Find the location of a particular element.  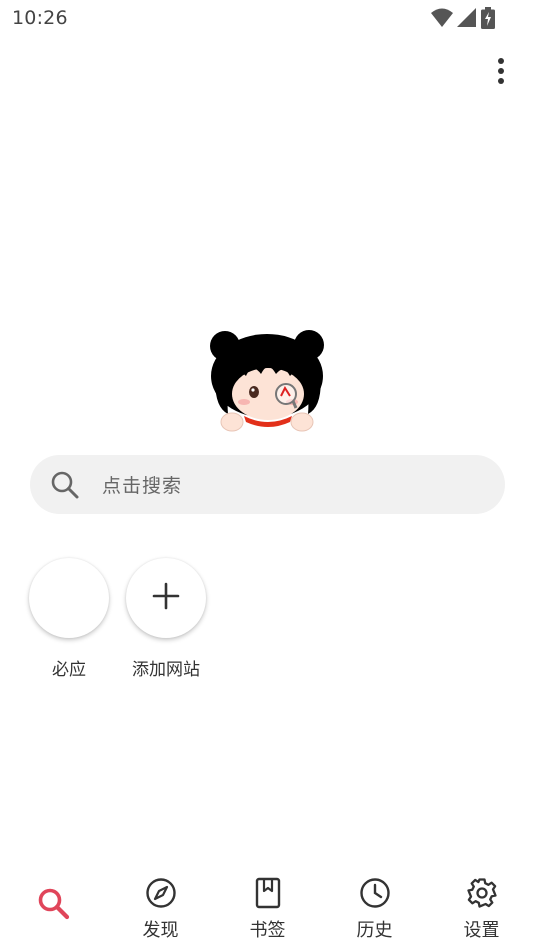

add-site-button is located at coordinates (166, 598).